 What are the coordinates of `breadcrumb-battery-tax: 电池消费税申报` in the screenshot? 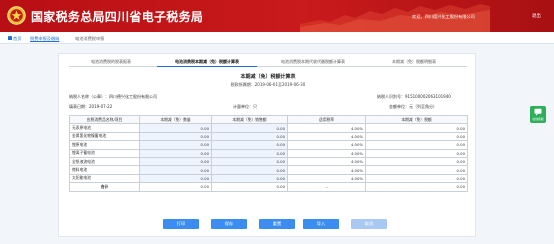 It's located at (89, 39).